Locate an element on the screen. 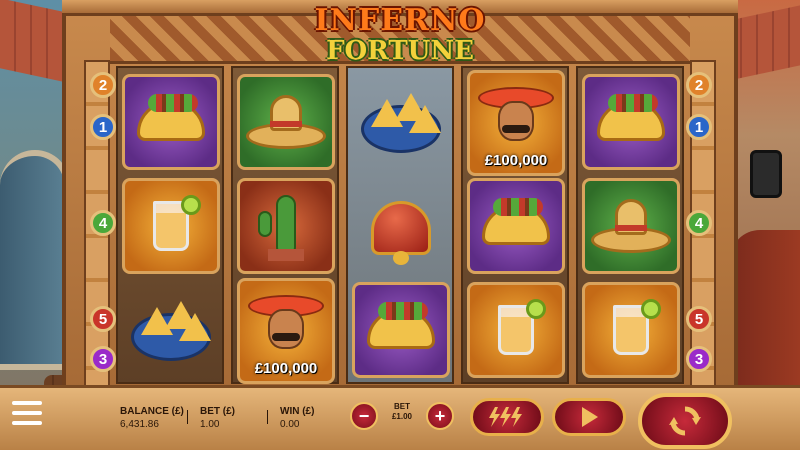  cactus-icon is located at coordinates (286, 226).